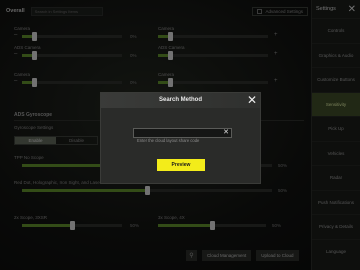 This screenshot has width=360, height=270. I want to click on share-code-field: ✕, so click(182, 136).